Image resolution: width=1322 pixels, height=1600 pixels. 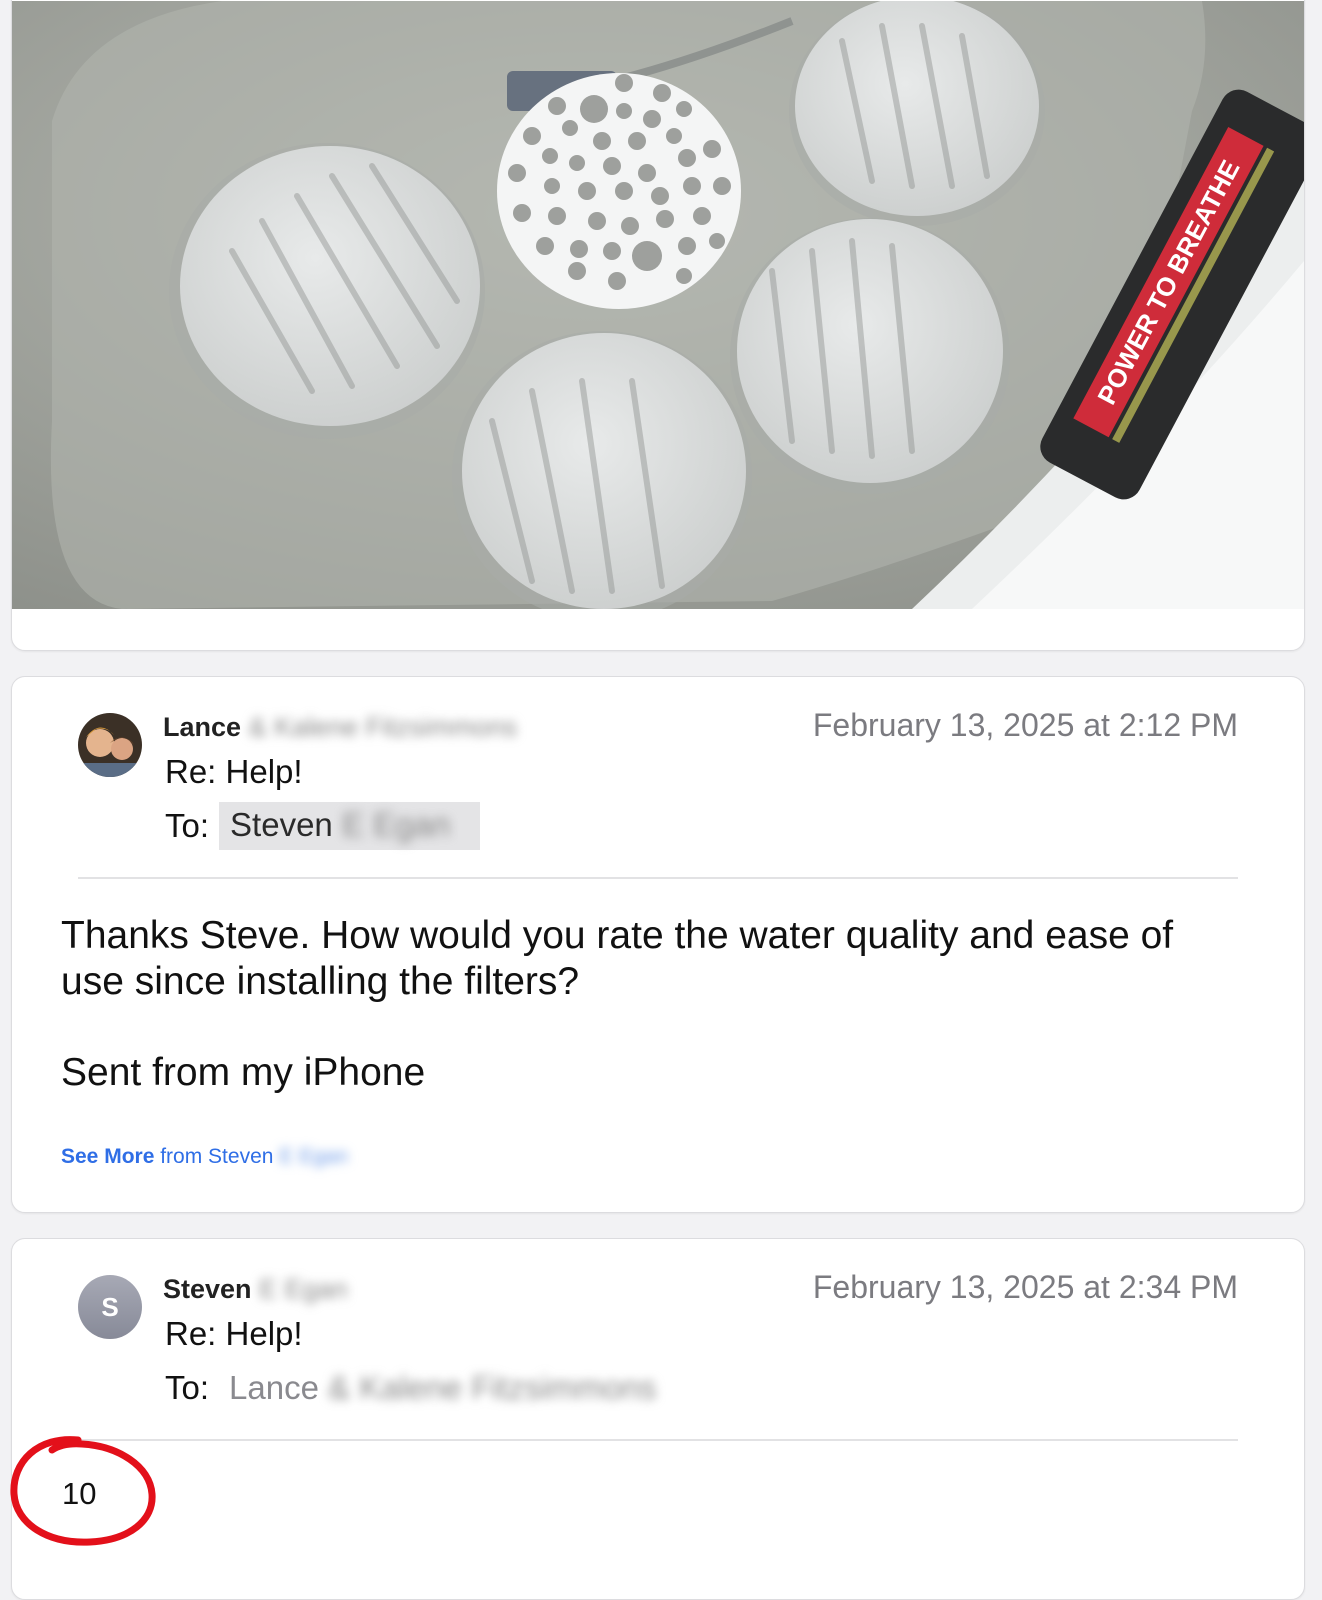 I want to click on sender-name: Lance & Kalene Fitzsimmons, so click(x=340, y=727).